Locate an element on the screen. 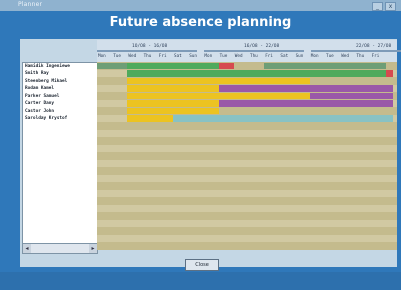 The height and width of the screenshot is (290, 401). scroll-left-icon: ◂ is located at coordinates (27, 248).